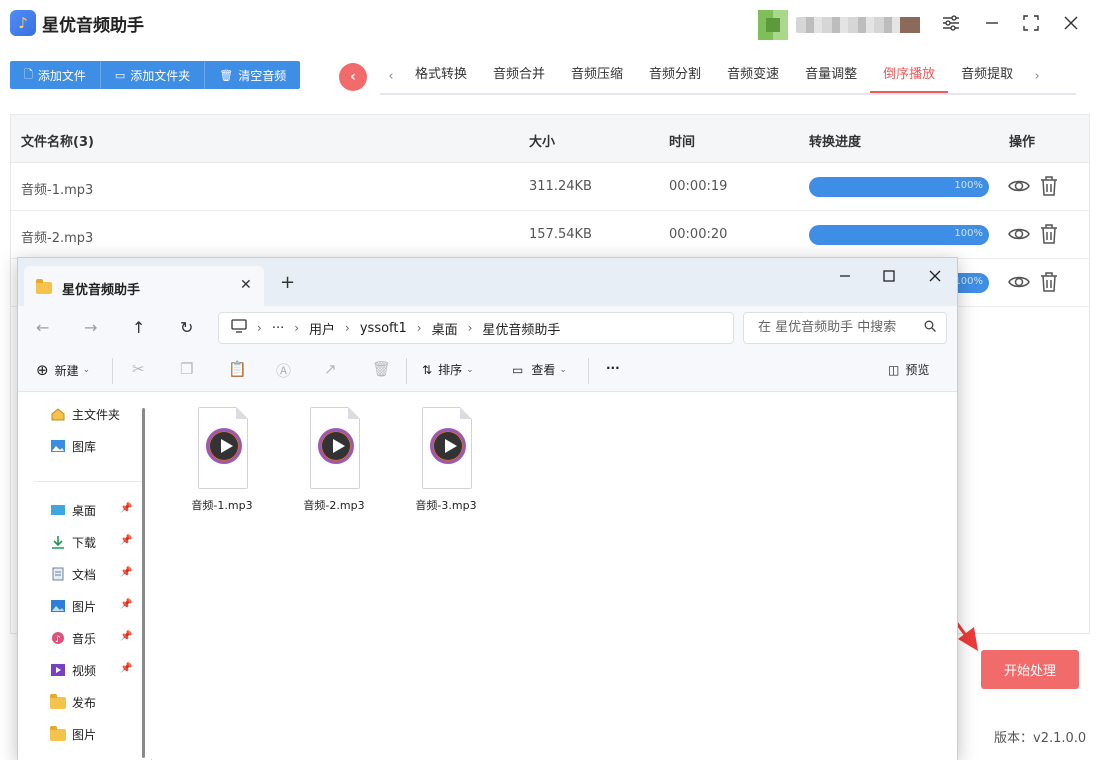 This screenshot has width=1100, height=760. Describe the element at coordinates (93, 702) in the screenshot. I see `sidebar-item-publish: 发布` at that location.